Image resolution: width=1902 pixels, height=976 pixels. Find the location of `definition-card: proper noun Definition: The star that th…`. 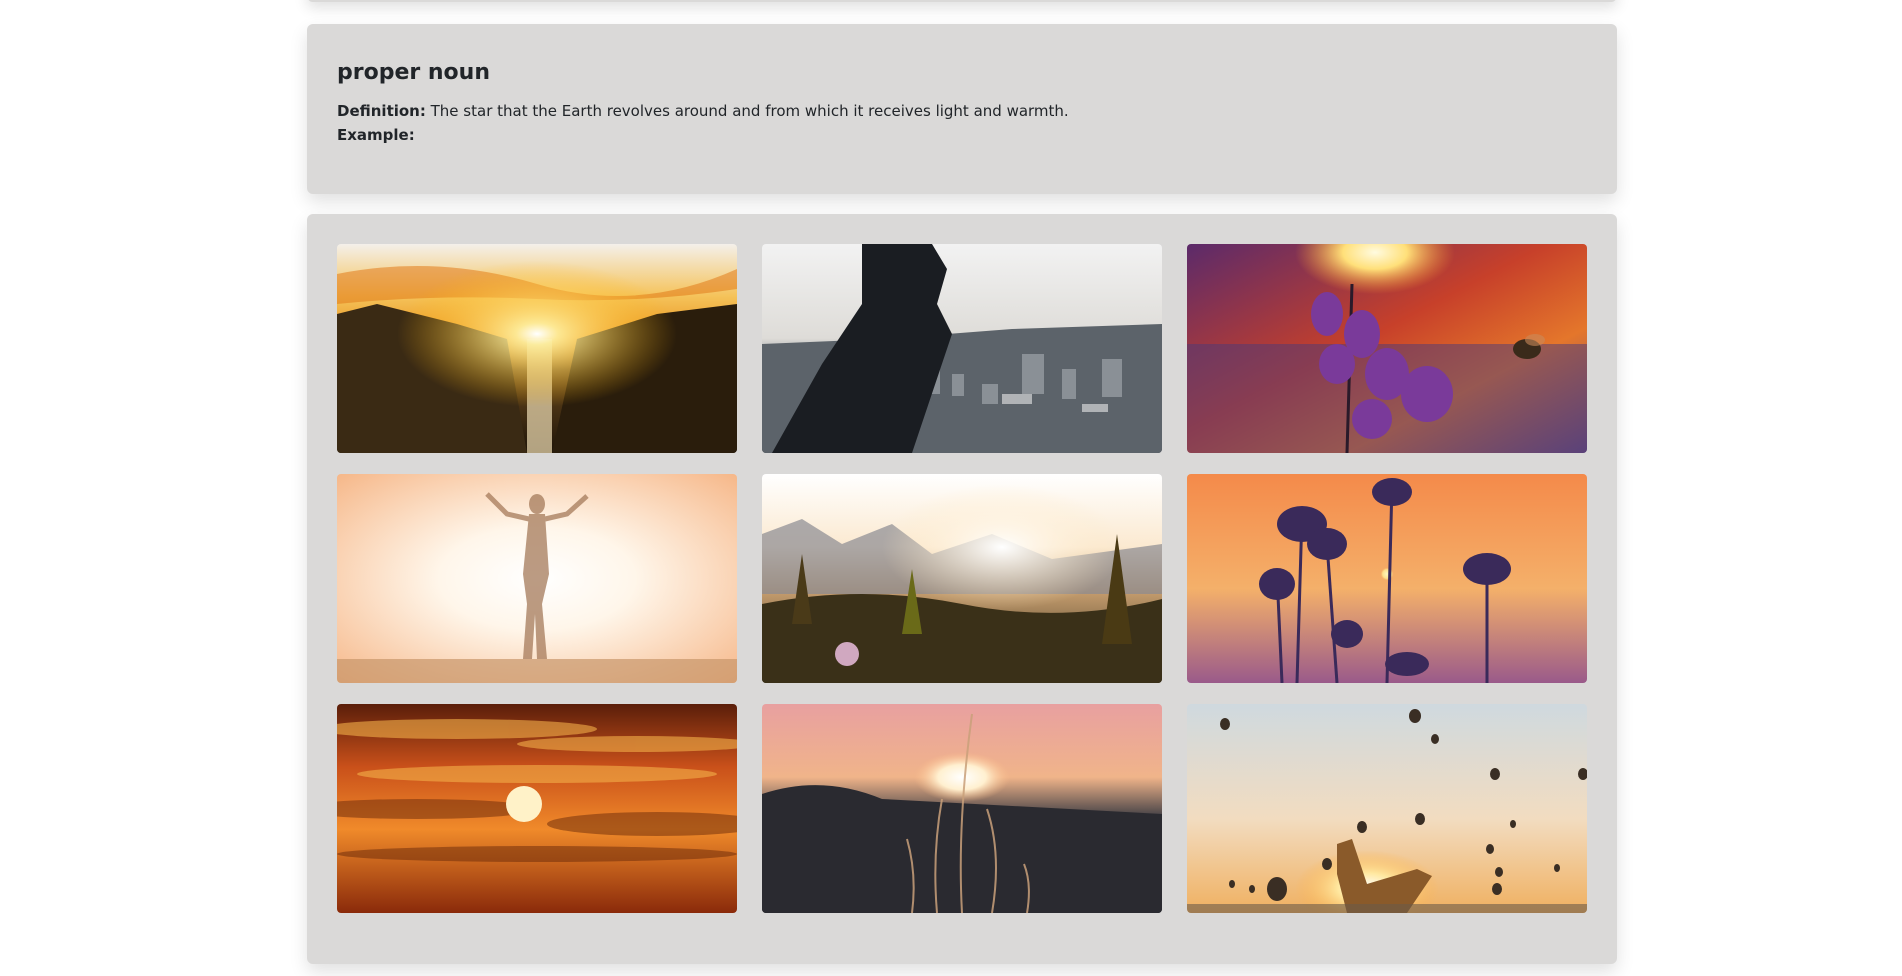

definition-card: proper noun Definition: The star that th… is located at coordinates (962, 109).